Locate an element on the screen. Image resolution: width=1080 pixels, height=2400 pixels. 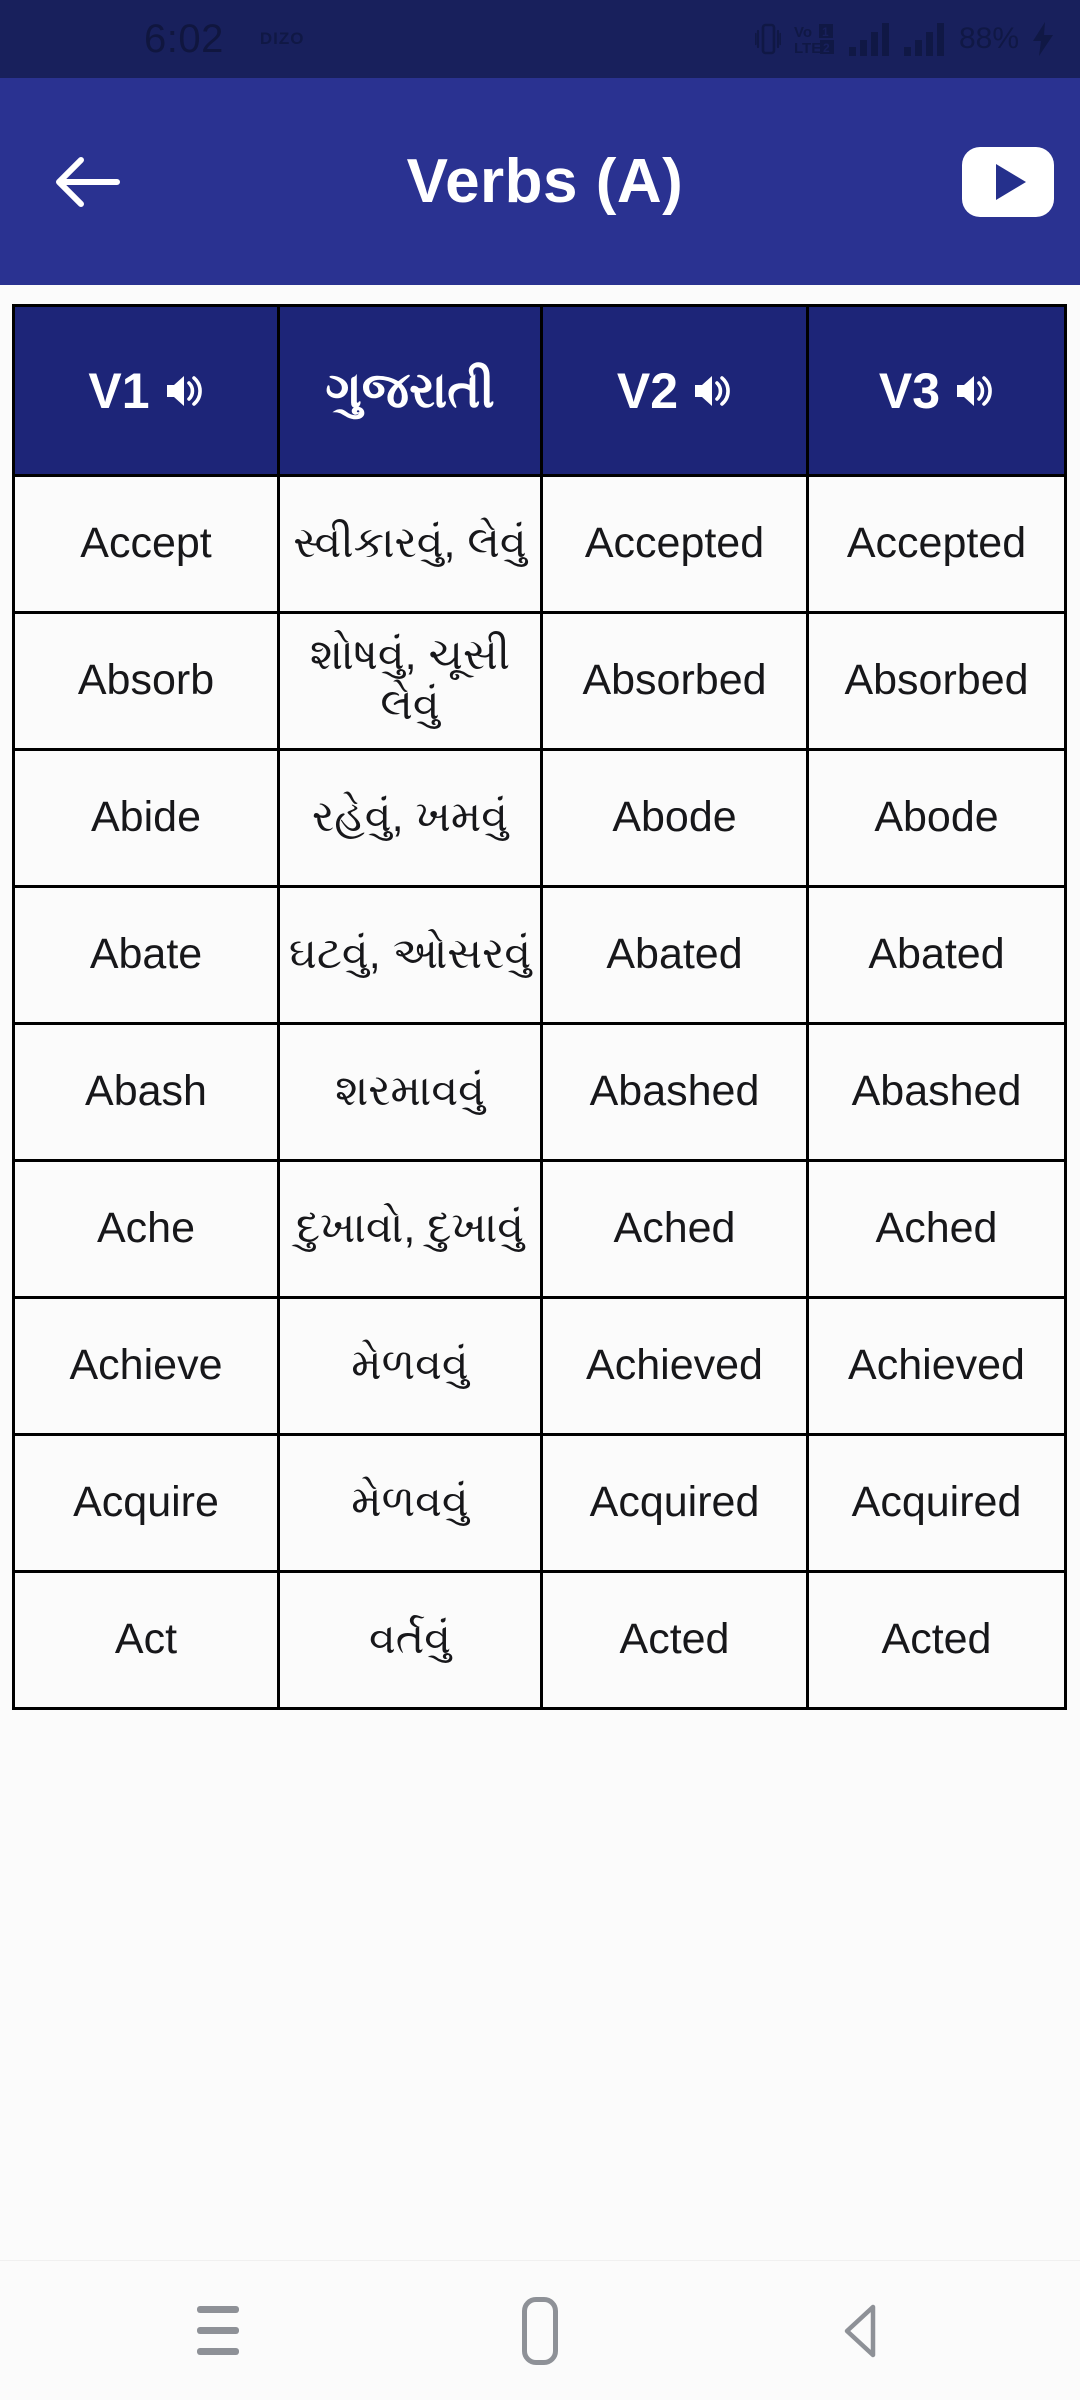
cell-v3: Acquired is located at coordinates (936, 1503).